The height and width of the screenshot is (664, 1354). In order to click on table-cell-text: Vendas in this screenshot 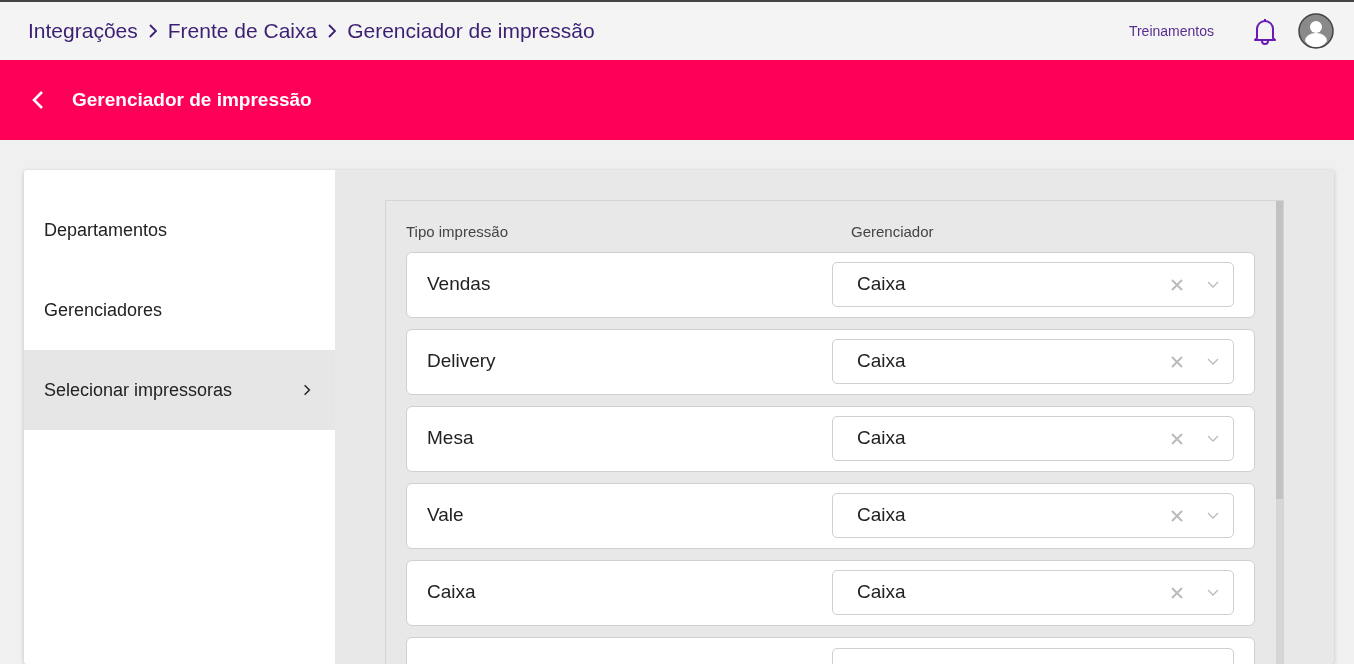, I will do `click(459, 284)`.